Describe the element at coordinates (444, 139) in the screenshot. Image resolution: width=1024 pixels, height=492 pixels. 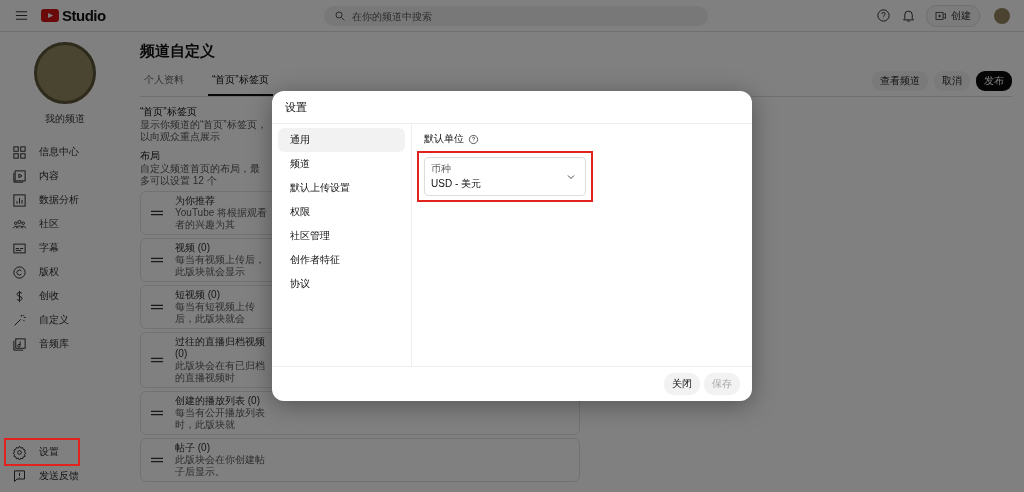
I see `section-label: 默认单位` at that location.